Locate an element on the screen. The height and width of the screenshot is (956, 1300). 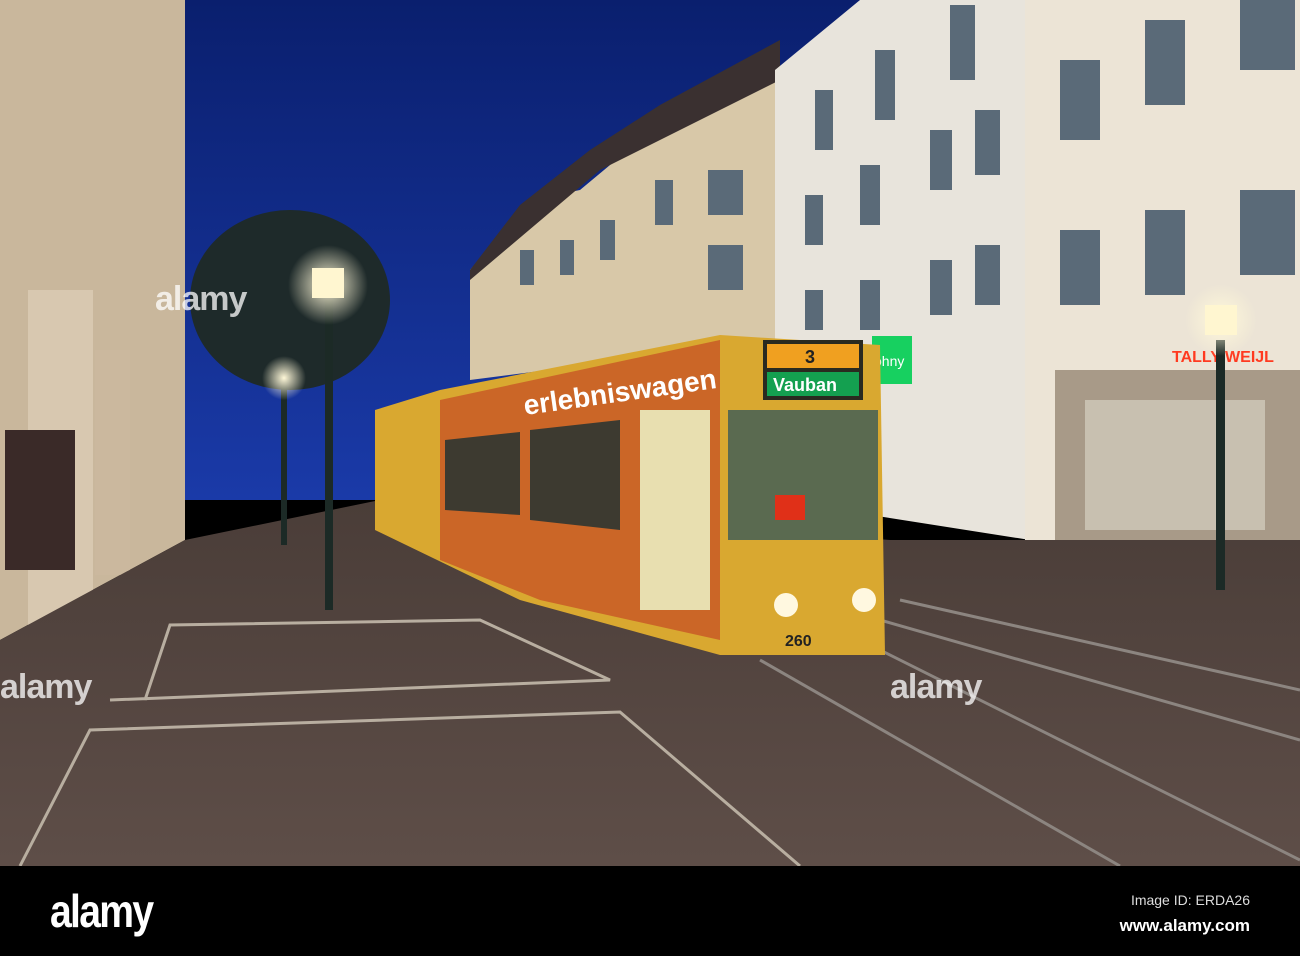
shop-window is located at coordinates (1175, 465).